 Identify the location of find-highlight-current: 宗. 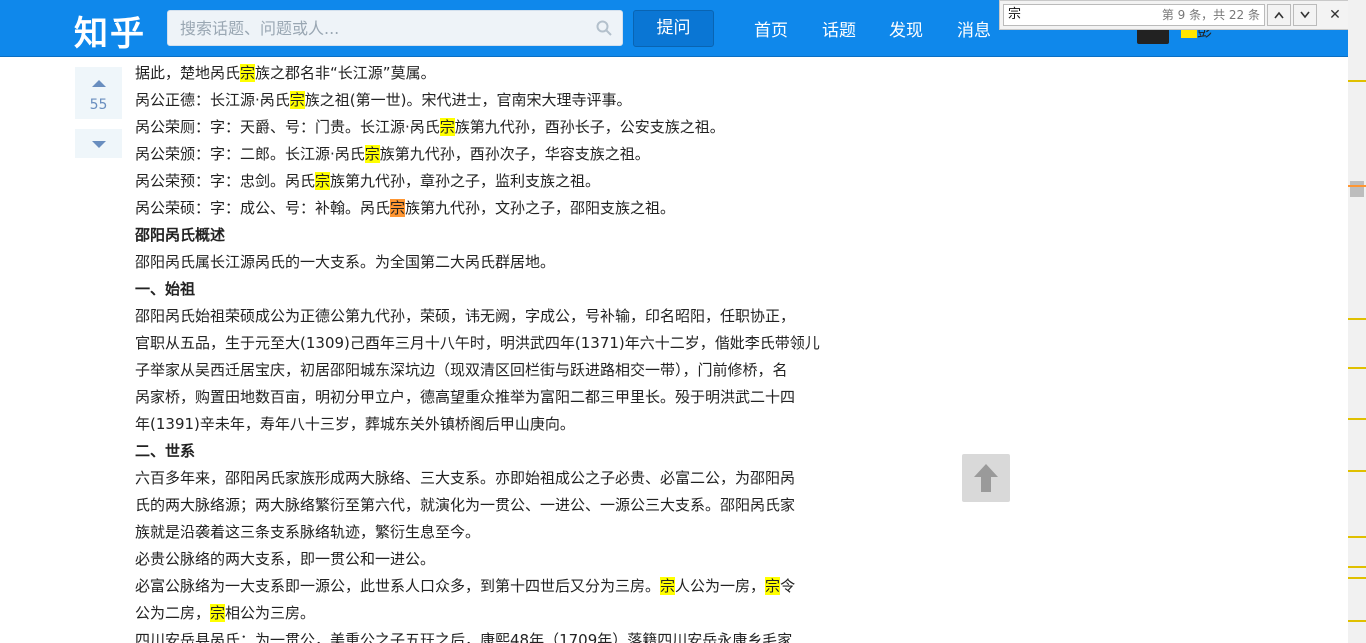
(398, 208).